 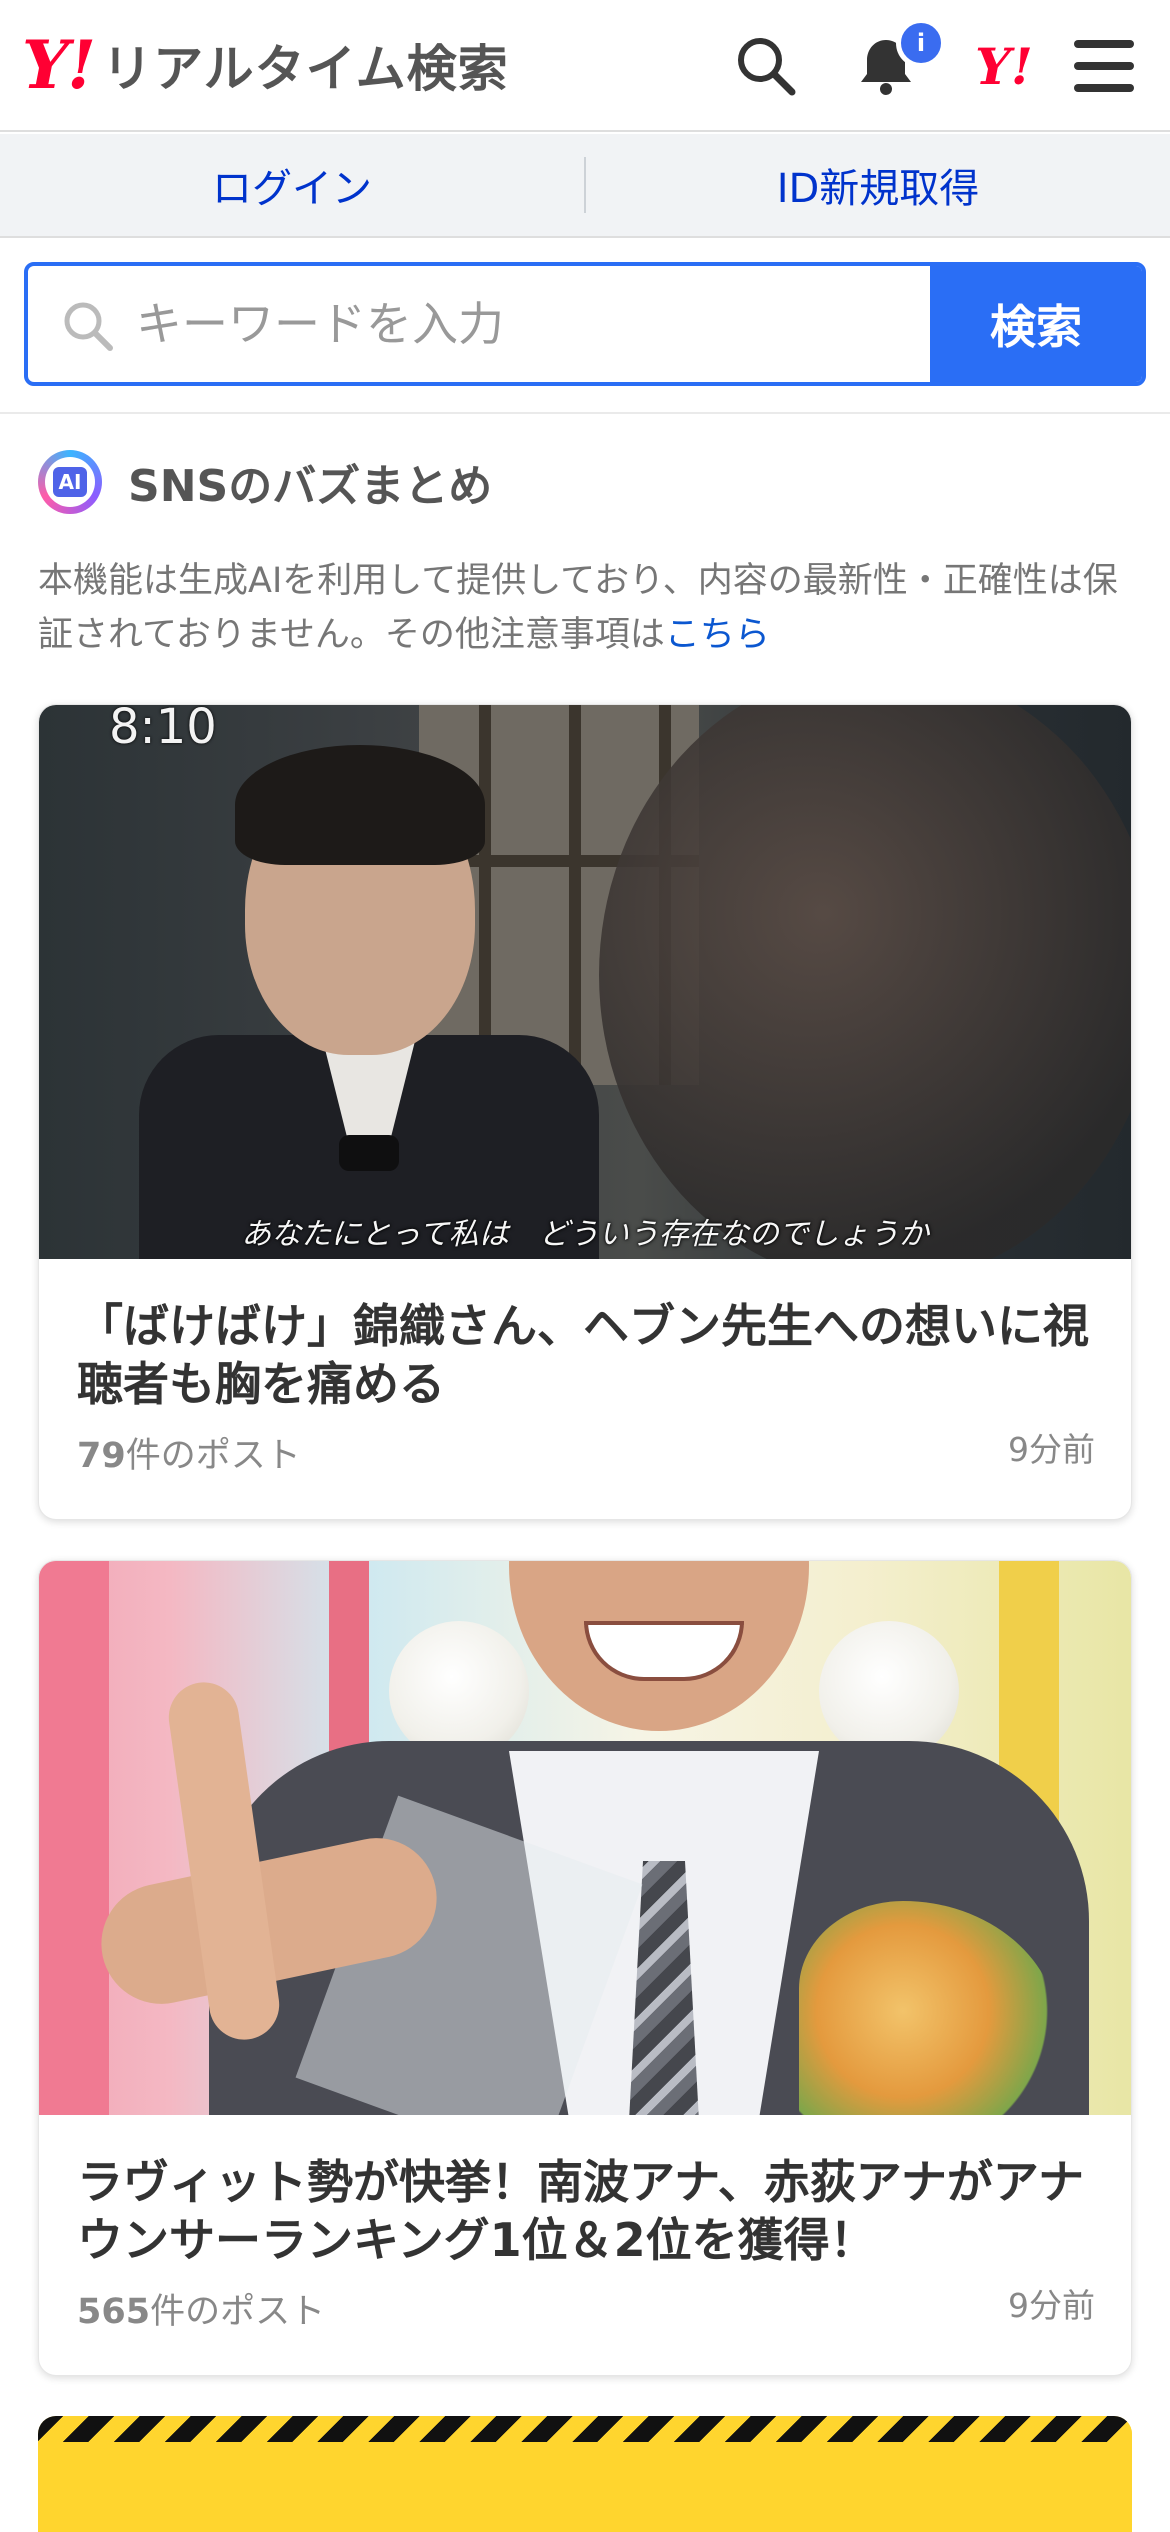 What do you see at coordinates (717, 635) in the screenshot?
I see `notice-link: こちら` at bounding box center [717, 635].